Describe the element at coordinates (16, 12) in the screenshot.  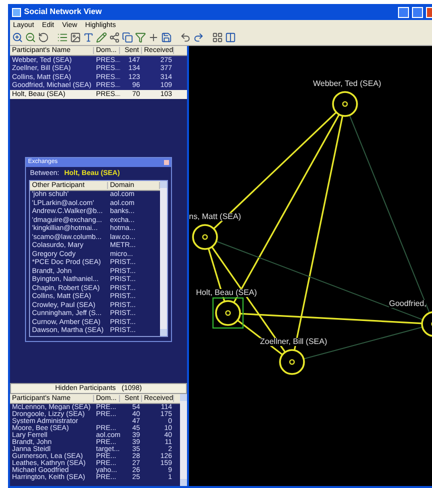
I see `app-icon` at that location.